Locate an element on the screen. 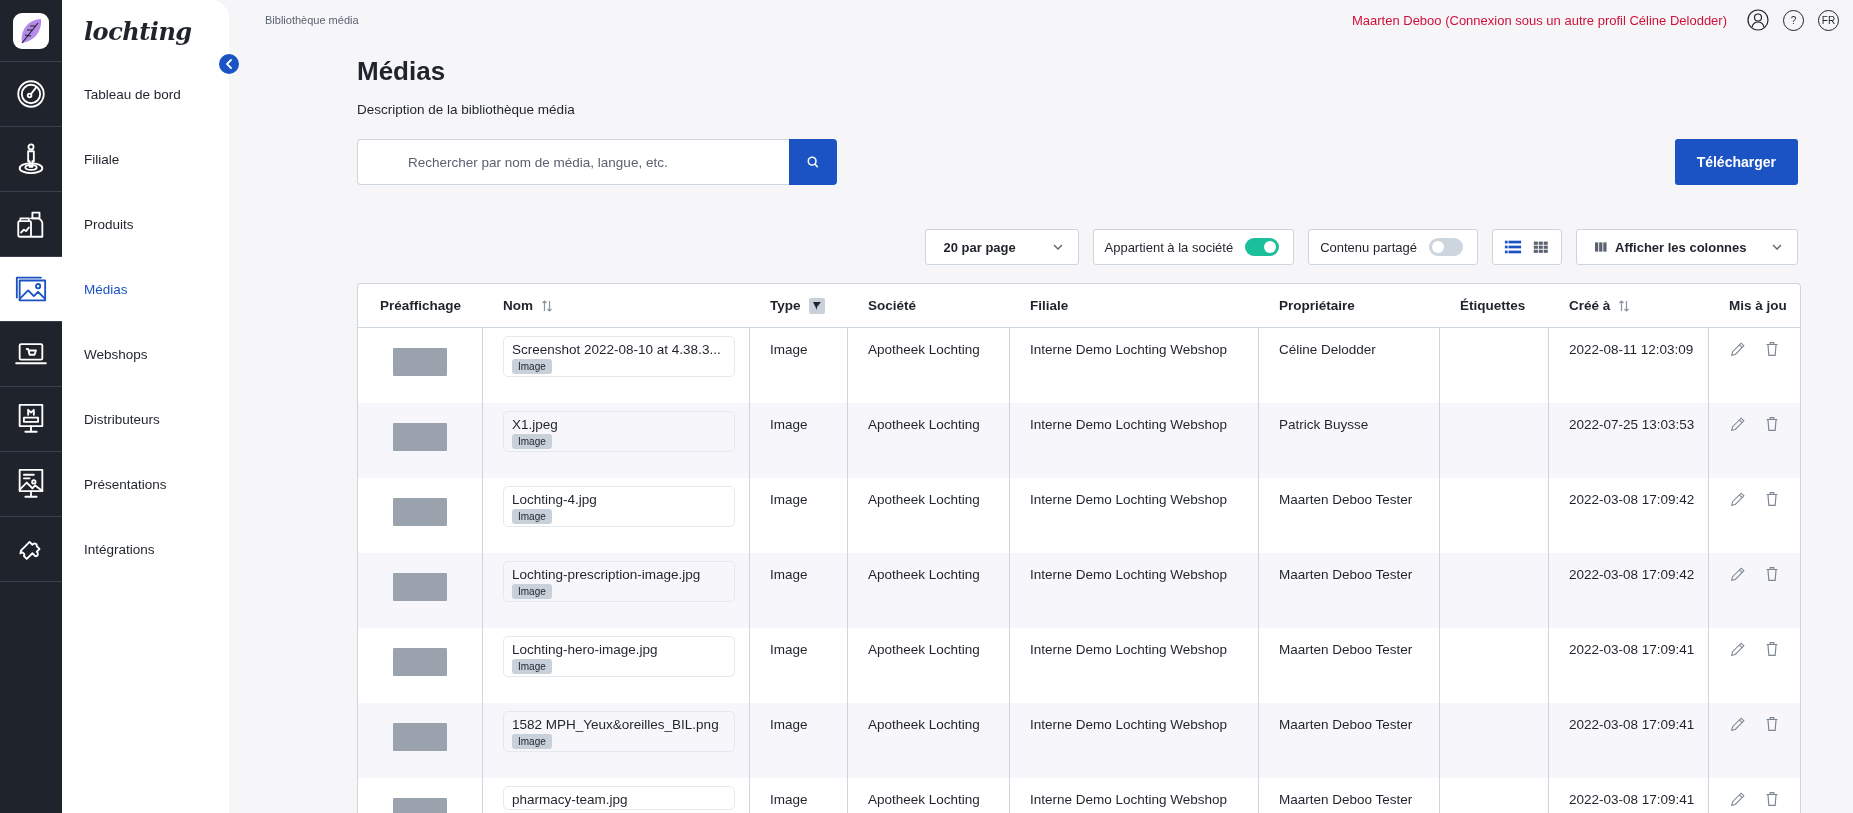 The image size is (1853, 813). media-name-card: Lochting-4.jpg Image is located at coordinates (619, 506).